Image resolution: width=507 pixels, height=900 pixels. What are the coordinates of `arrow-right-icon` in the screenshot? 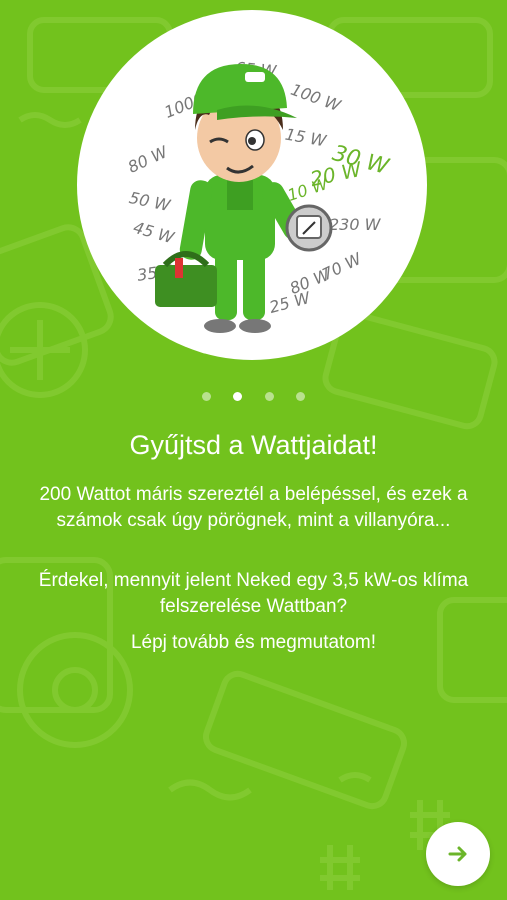 It's located at (457, 854).